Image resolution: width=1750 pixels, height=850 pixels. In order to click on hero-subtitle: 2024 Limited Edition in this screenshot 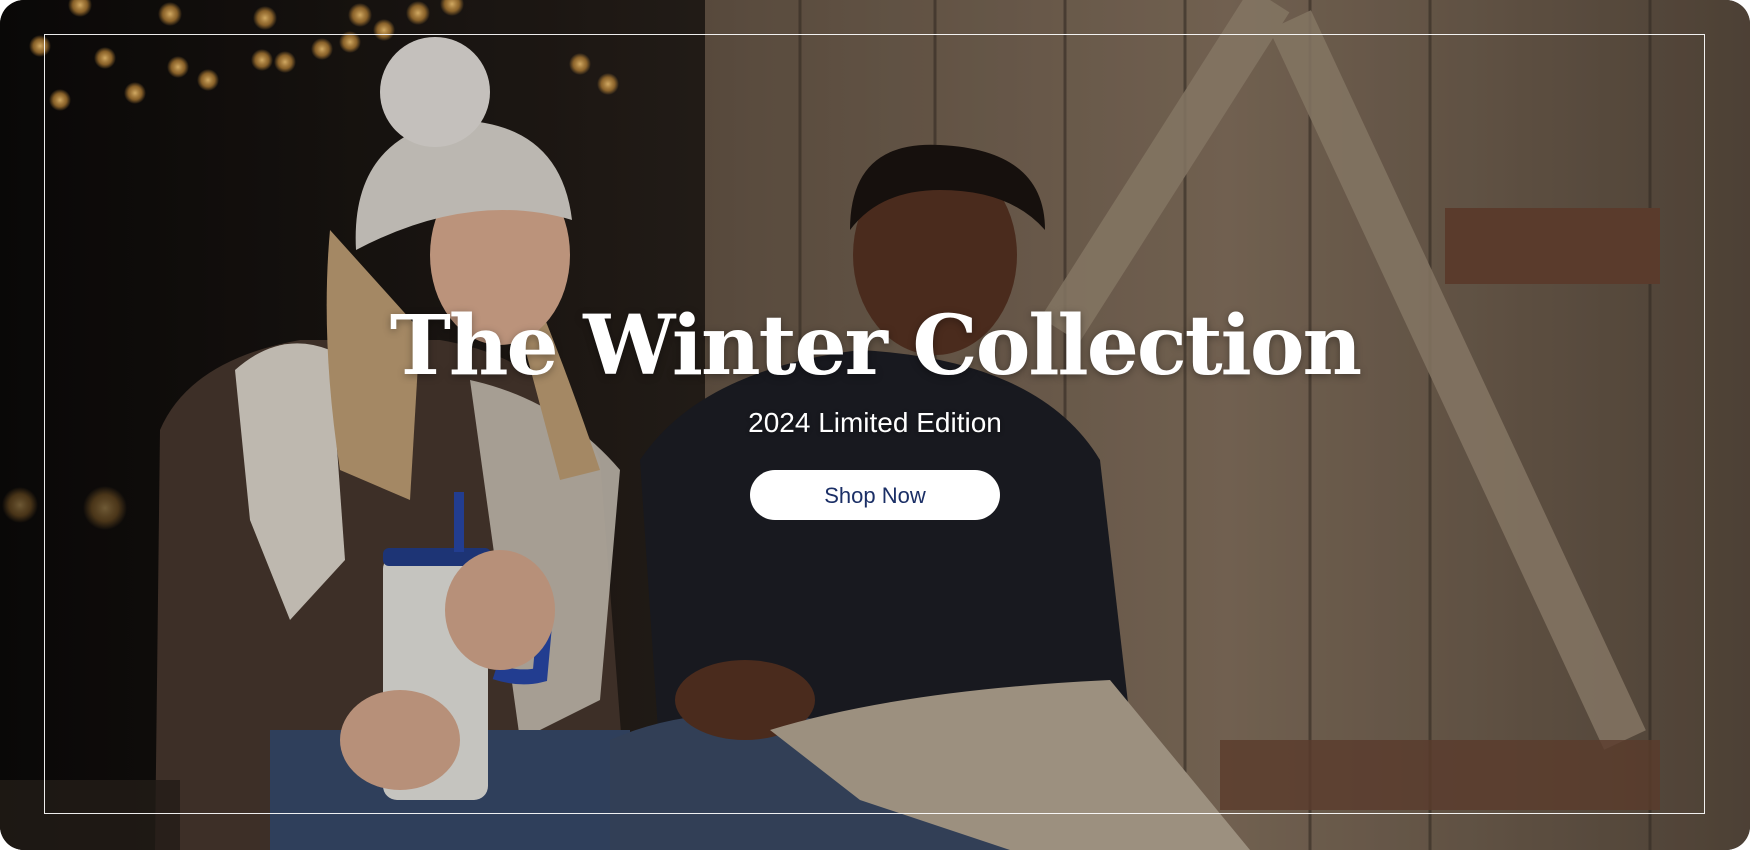, I will do `click(875, 422)`.